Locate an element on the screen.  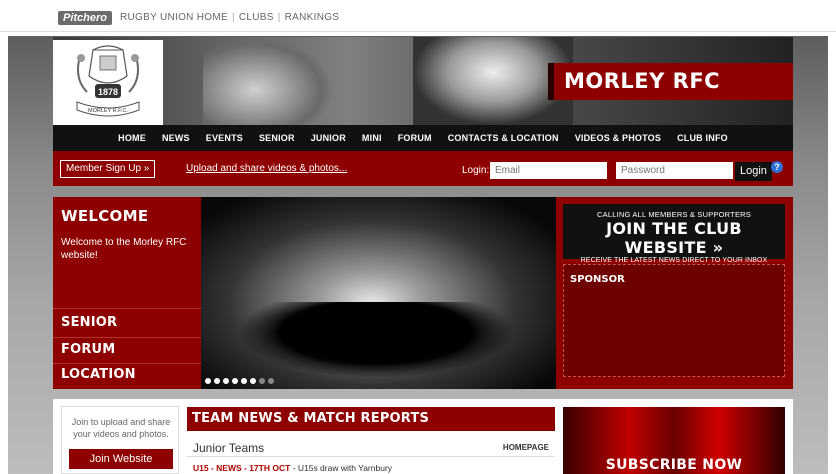
password-input is located at coordinates (674, 170).